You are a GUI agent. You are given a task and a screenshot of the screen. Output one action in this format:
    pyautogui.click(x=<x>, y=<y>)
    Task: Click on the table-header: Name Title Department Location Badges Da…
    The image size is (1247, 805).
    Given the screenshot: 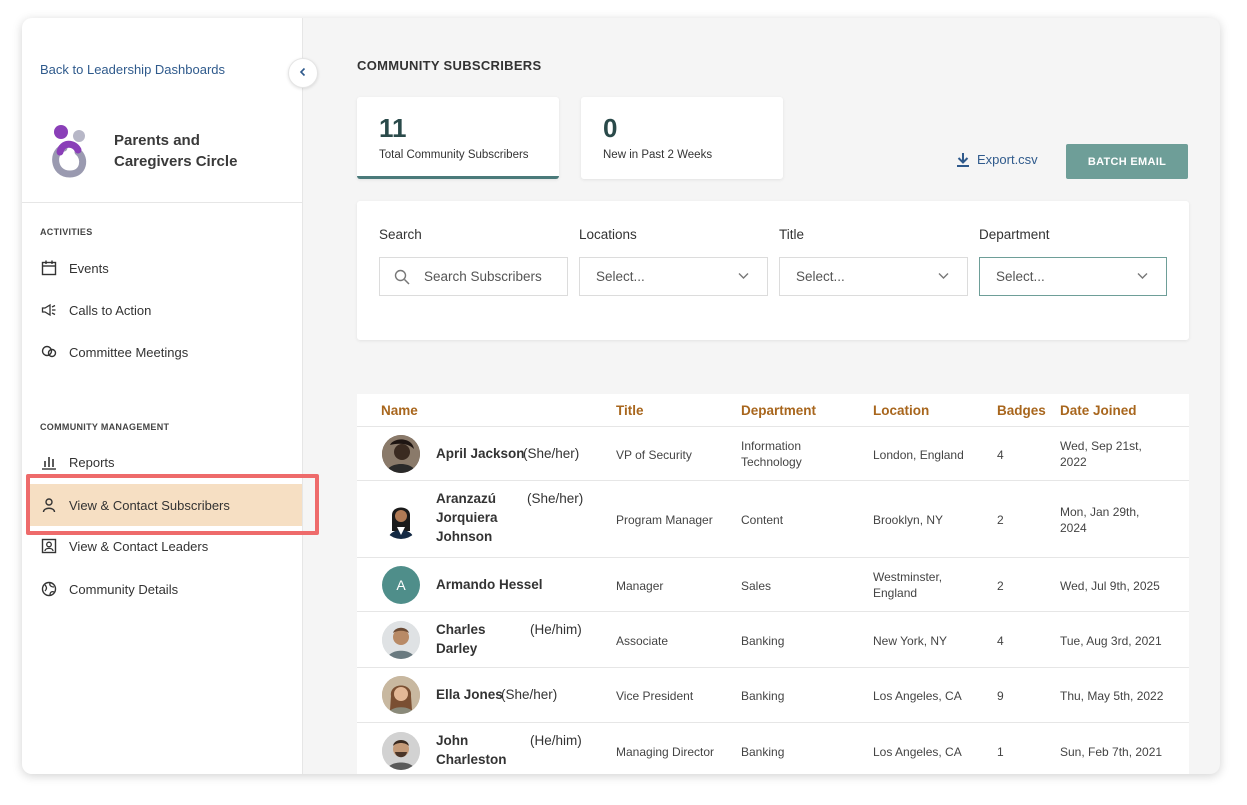 What is the action you would take?
    pyautogui.click(x=773, y=410)
    